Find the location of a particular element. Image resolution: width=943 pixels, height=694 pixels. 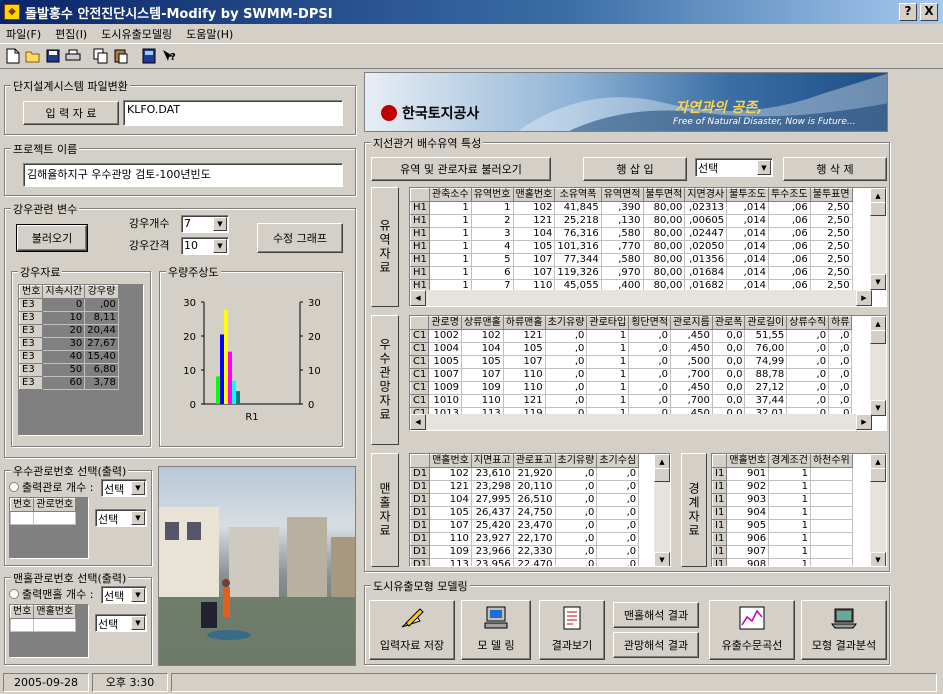

table-cell: 102 is located at coordinates (450, 474).